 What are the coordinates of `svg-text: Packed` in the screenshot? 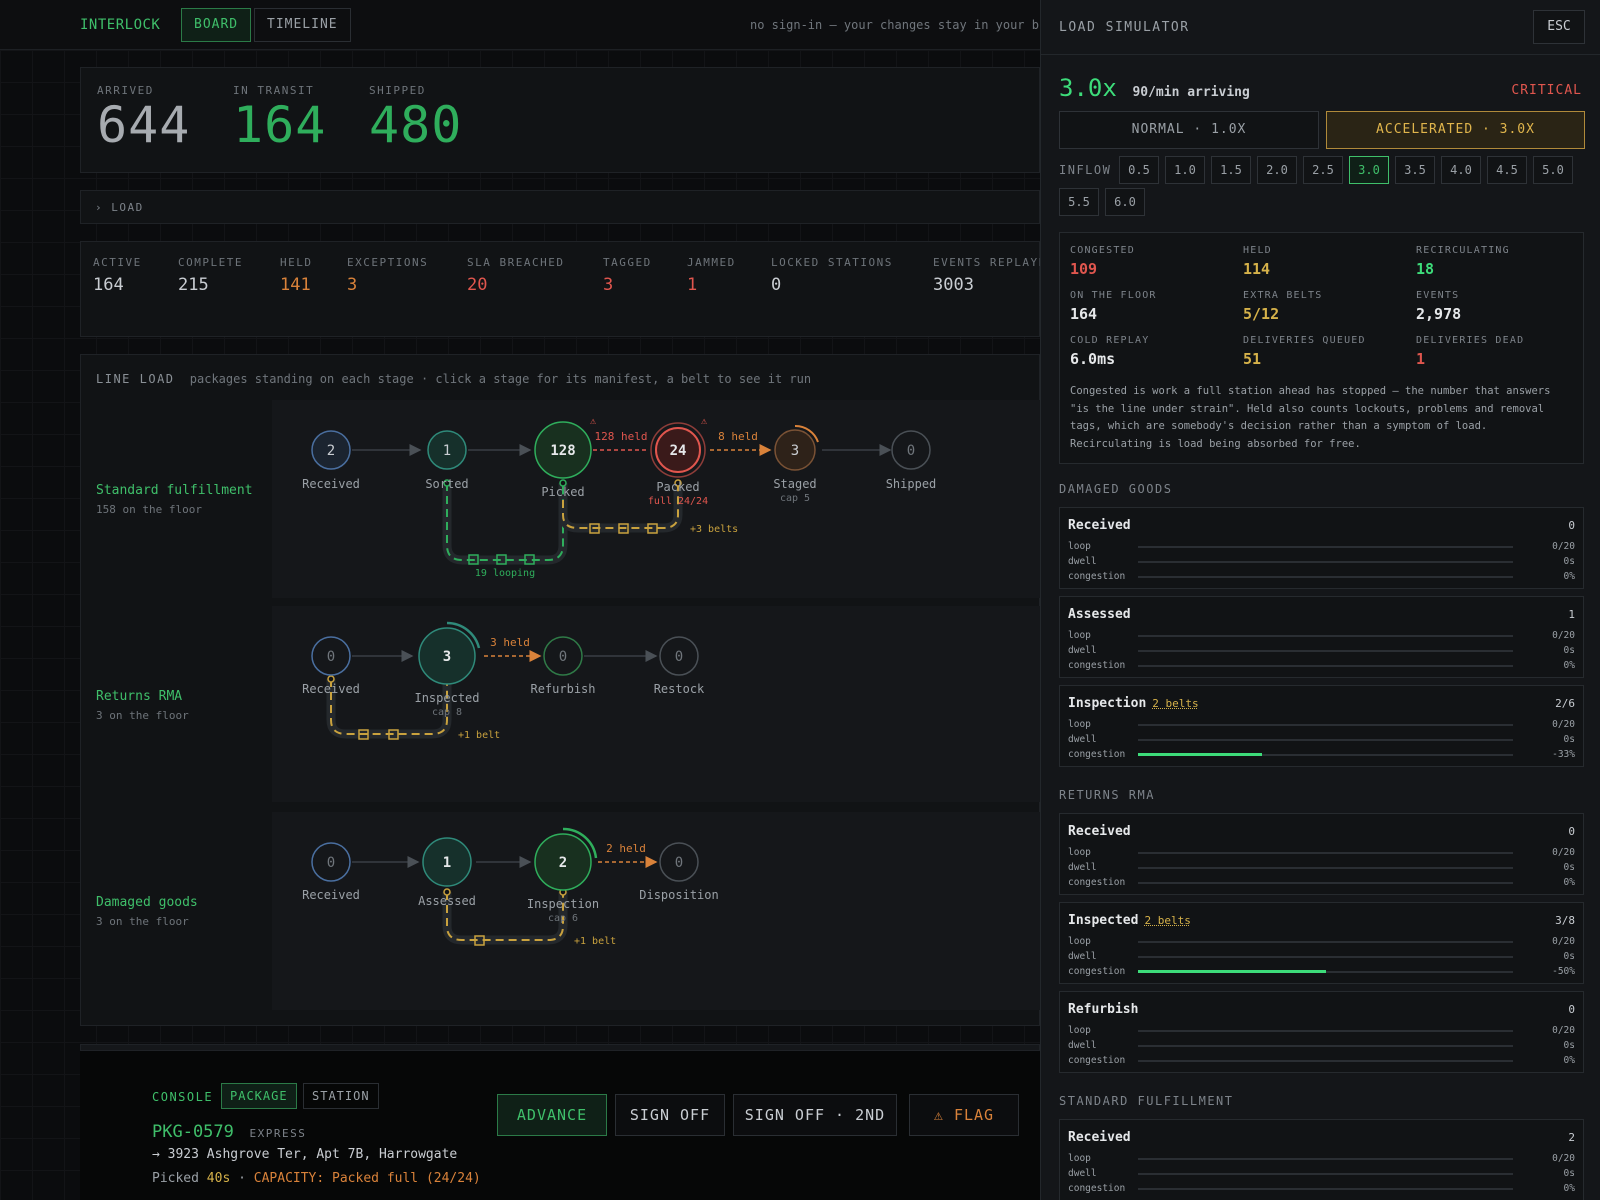 It's located at (677, 487).